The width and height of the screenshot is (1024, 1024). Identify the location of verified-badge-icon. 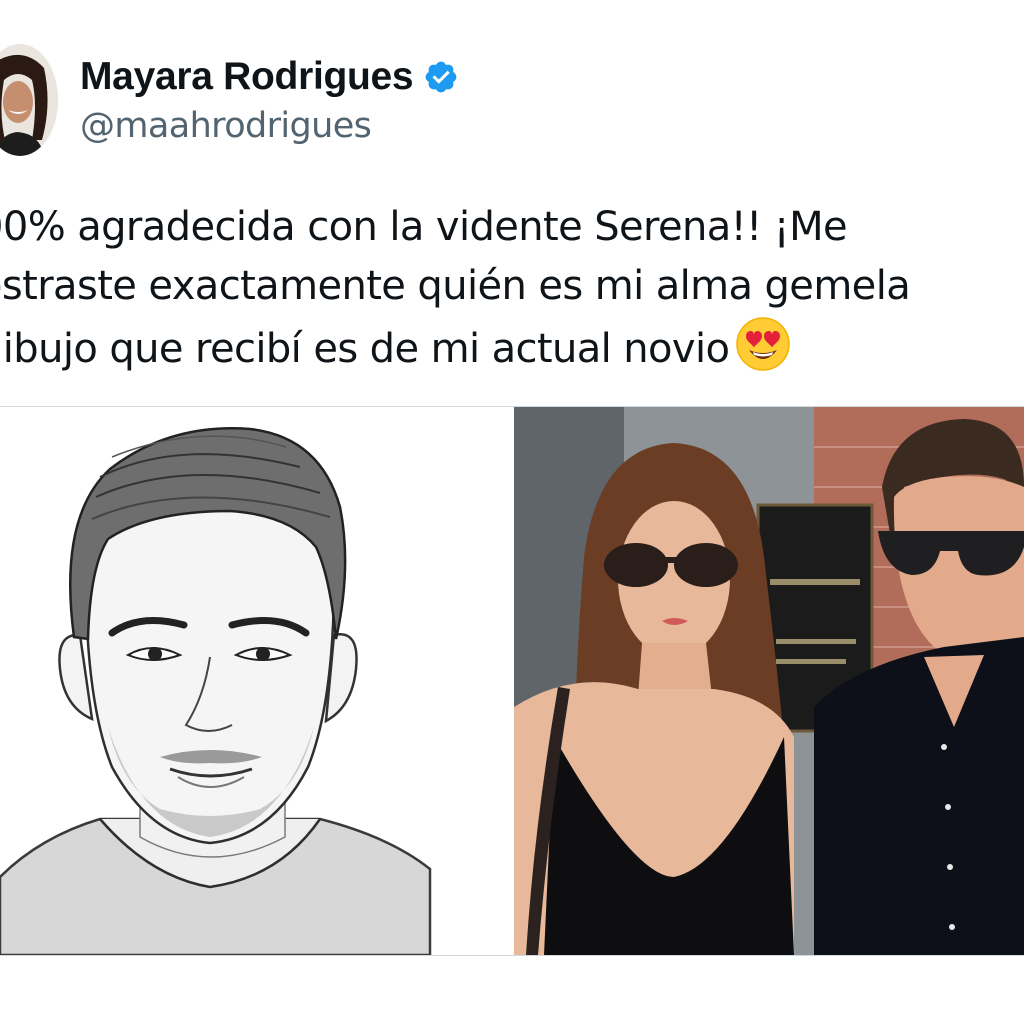
(441, 77).